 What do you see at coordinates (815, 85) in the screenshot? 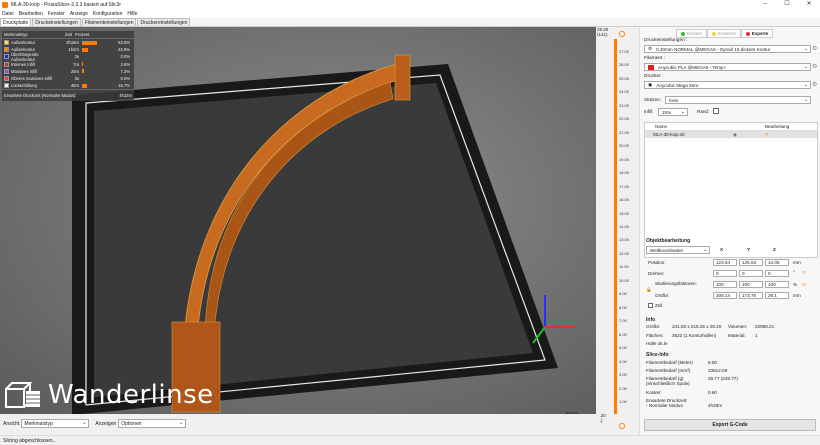
I see `printer-gear-icon: ⚙` at bounding box center [815, 85].